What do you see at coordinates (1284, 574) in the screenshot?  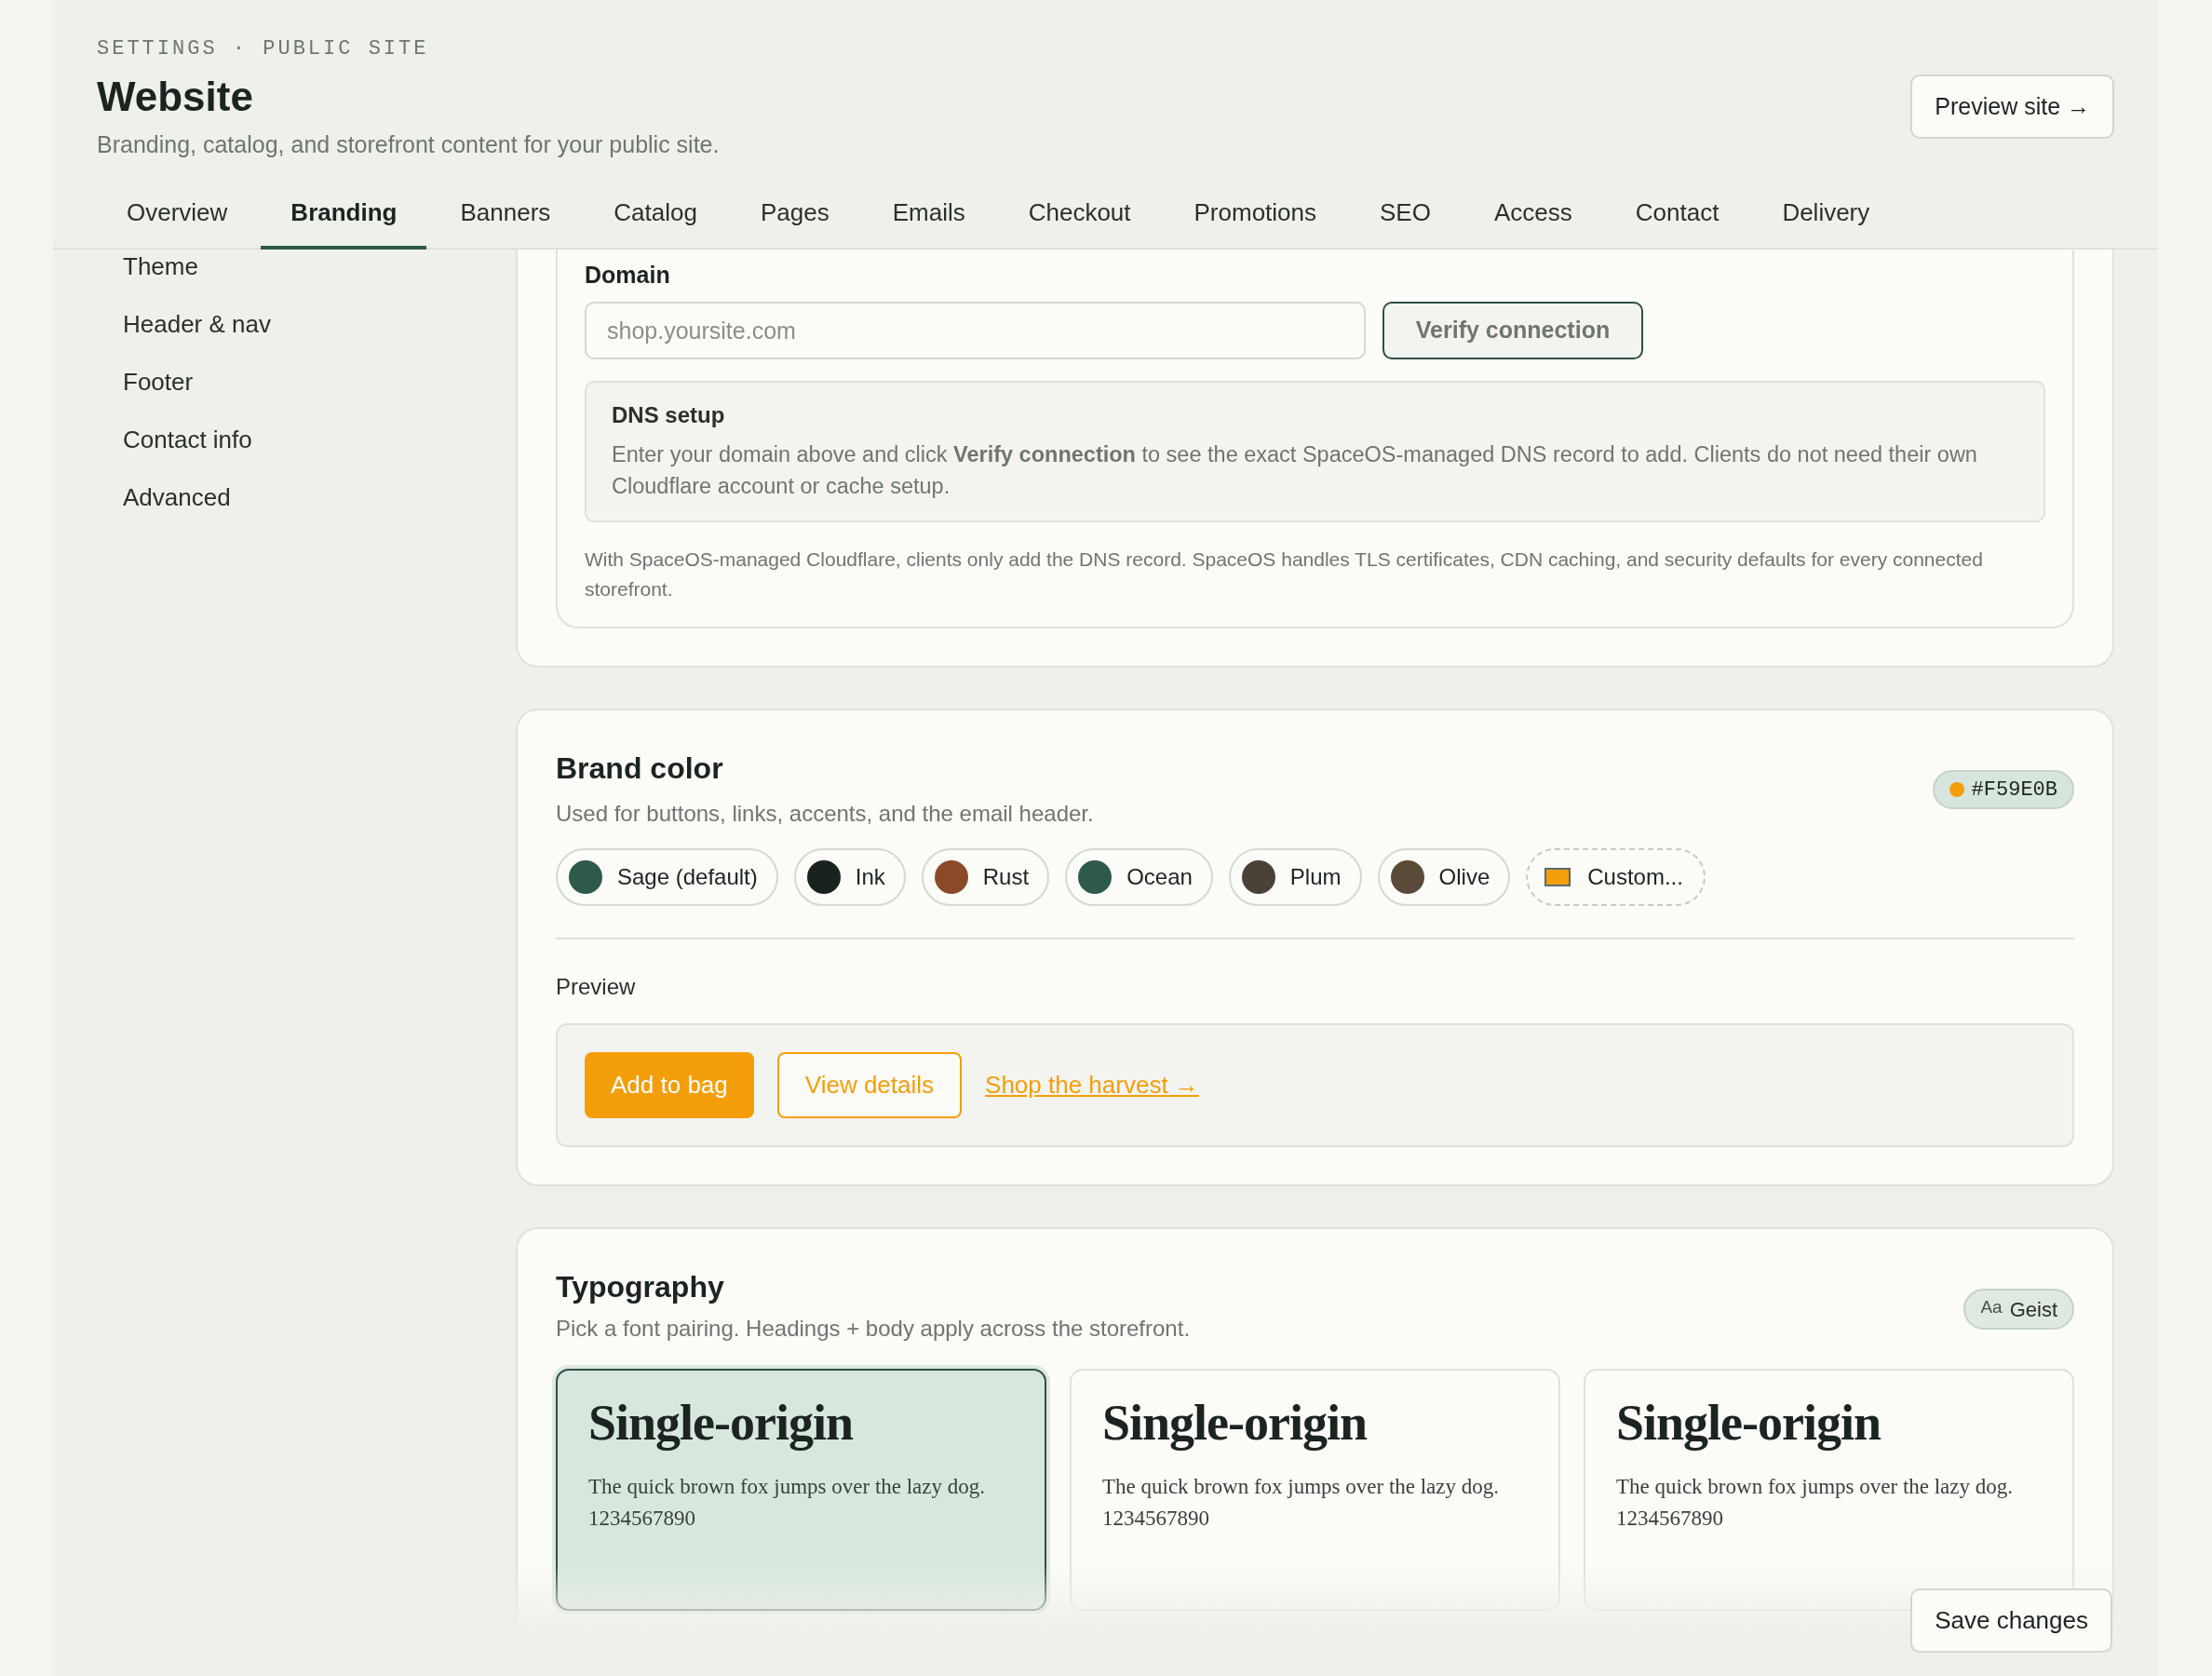 I see `cloudflare-note: With SpaceOS-managed Cloudflare, clients only add the DNS record. SpaceOS handles TLS certificates, CDN caching, and security defaults for every connected storefront.` at bounding box center [1284, 574].